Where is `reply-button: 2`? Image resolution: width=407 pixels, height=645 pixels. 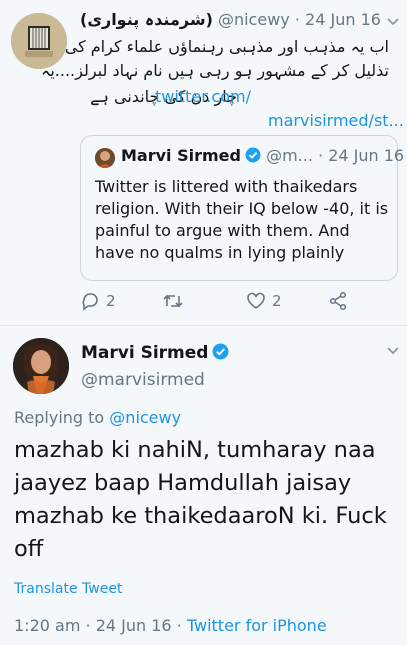 reply-button: 2 is located at coordinates (98, 301).